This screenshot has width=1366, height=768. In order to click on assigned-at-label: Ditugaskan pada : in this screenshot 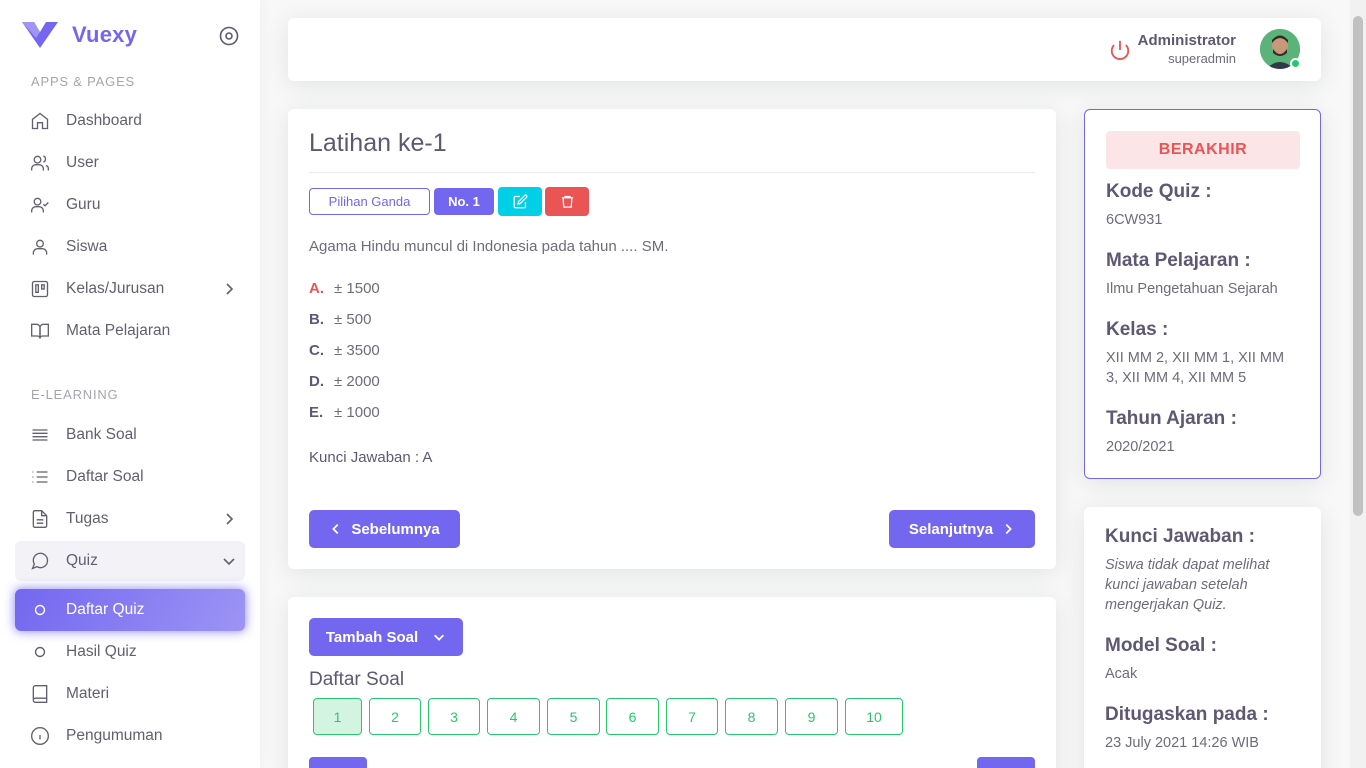, I will do `click(1187, 714)`.